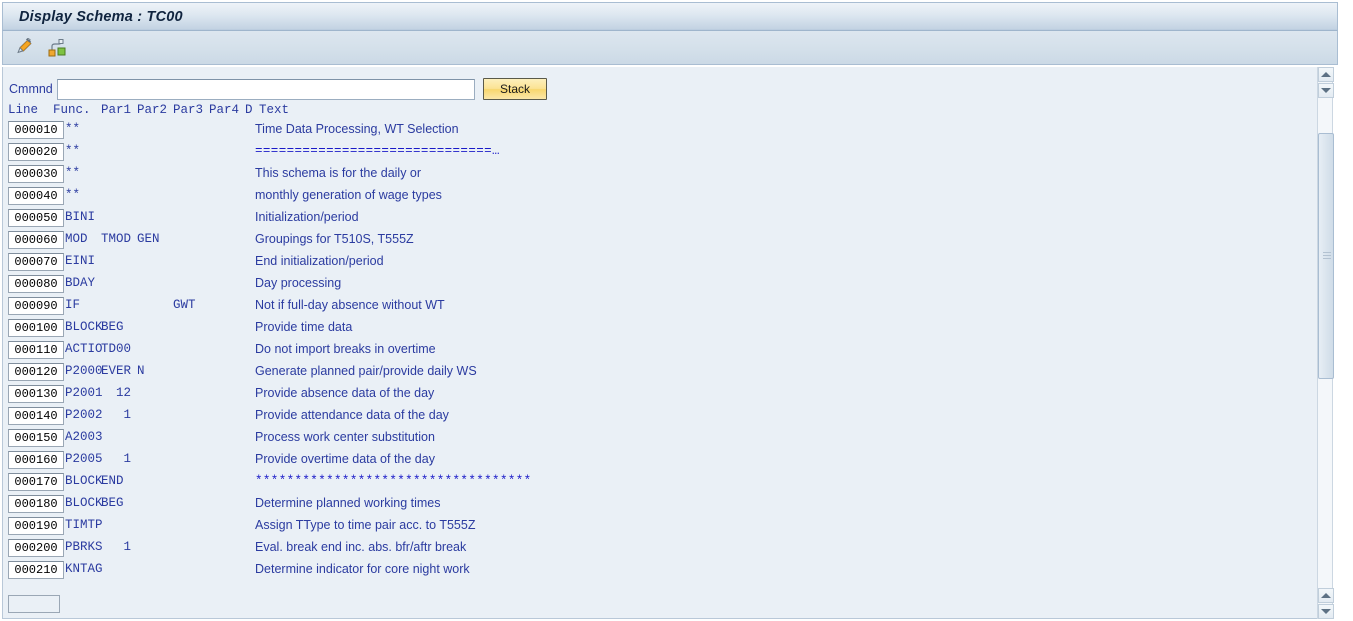  Describe the element at coordinates (36, 262) in the screenshot. I see `row-line-number: 000070` at that location.